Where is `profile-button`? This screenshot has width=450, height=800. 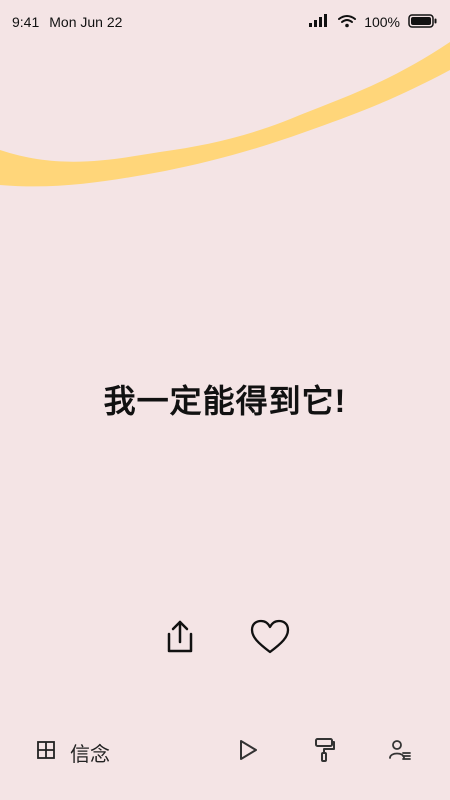 profile-button is located at coordinates (400, 752).